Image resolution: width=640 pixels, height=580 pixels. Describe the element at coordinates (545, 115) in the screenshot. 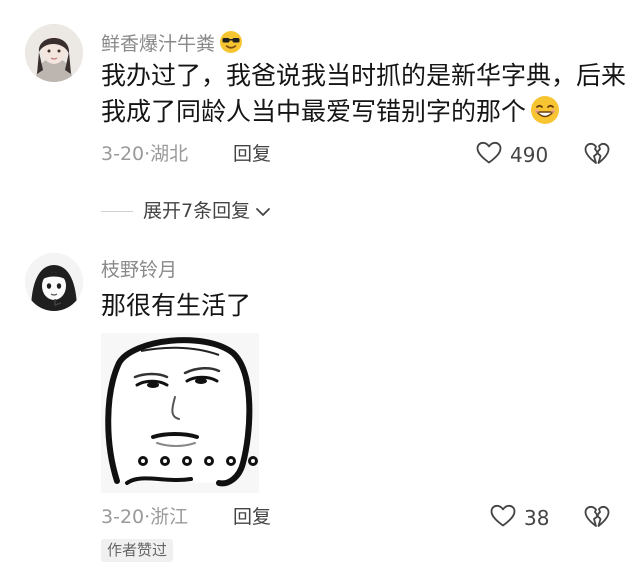

I see `grinning-emoji-icon` at that location.